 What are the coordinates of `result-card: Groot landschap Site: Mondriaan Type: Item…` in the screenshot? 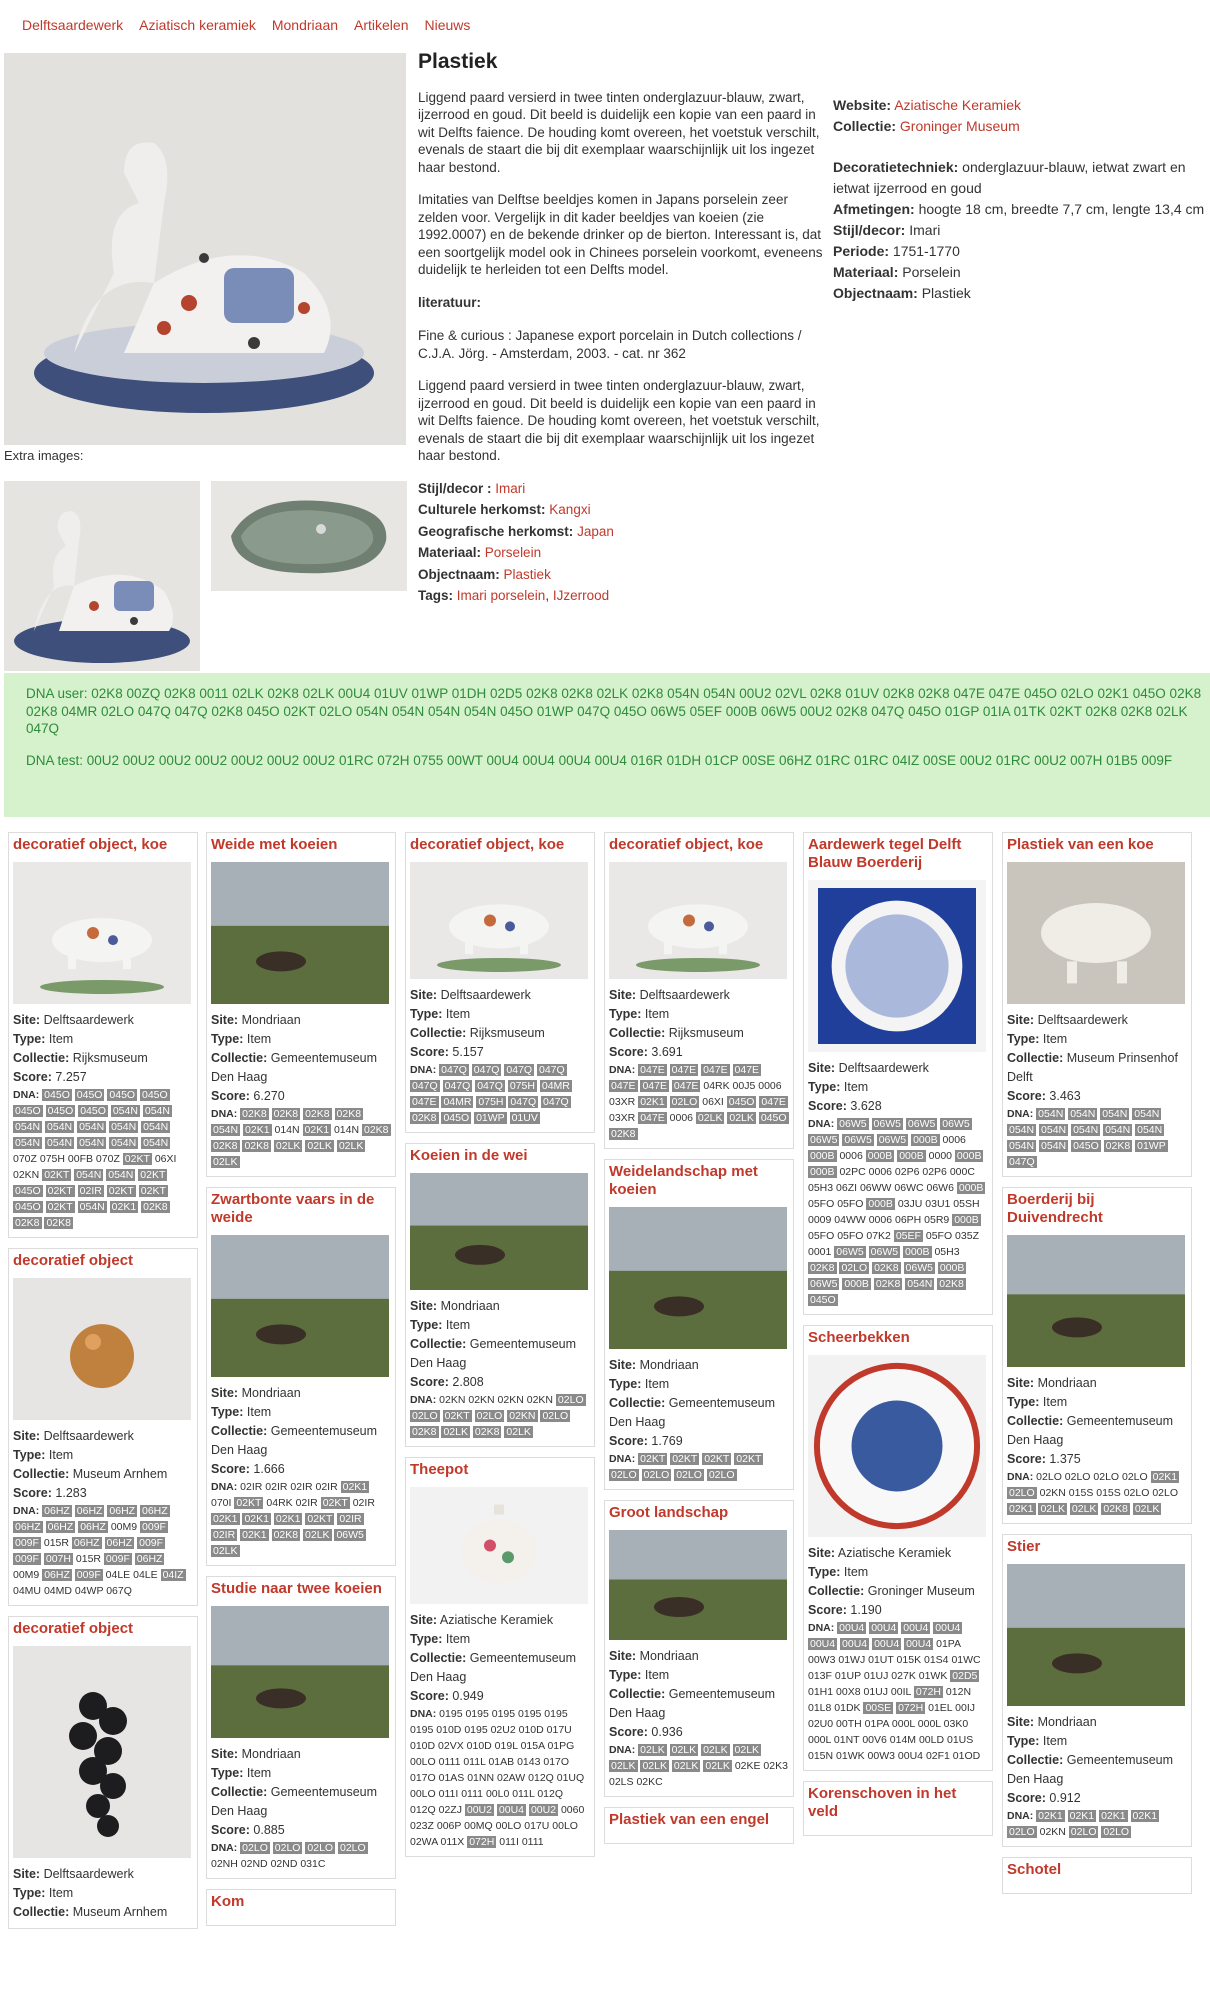 It's located at (699, 1648).